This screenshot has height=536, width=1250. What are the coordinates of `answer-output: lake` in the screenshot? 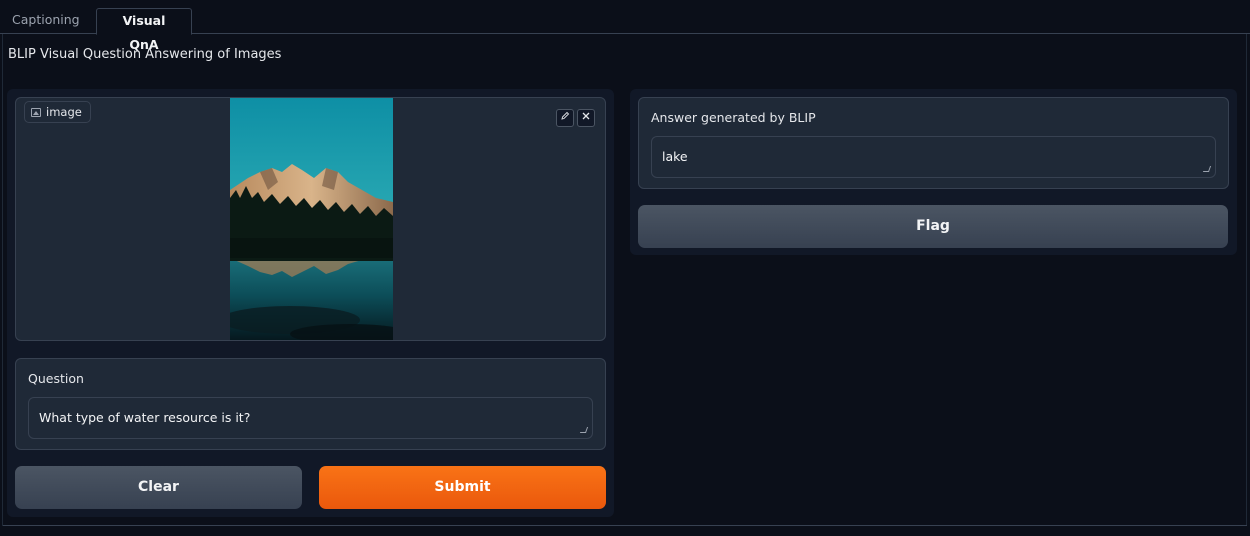 It's located at (933, 157).